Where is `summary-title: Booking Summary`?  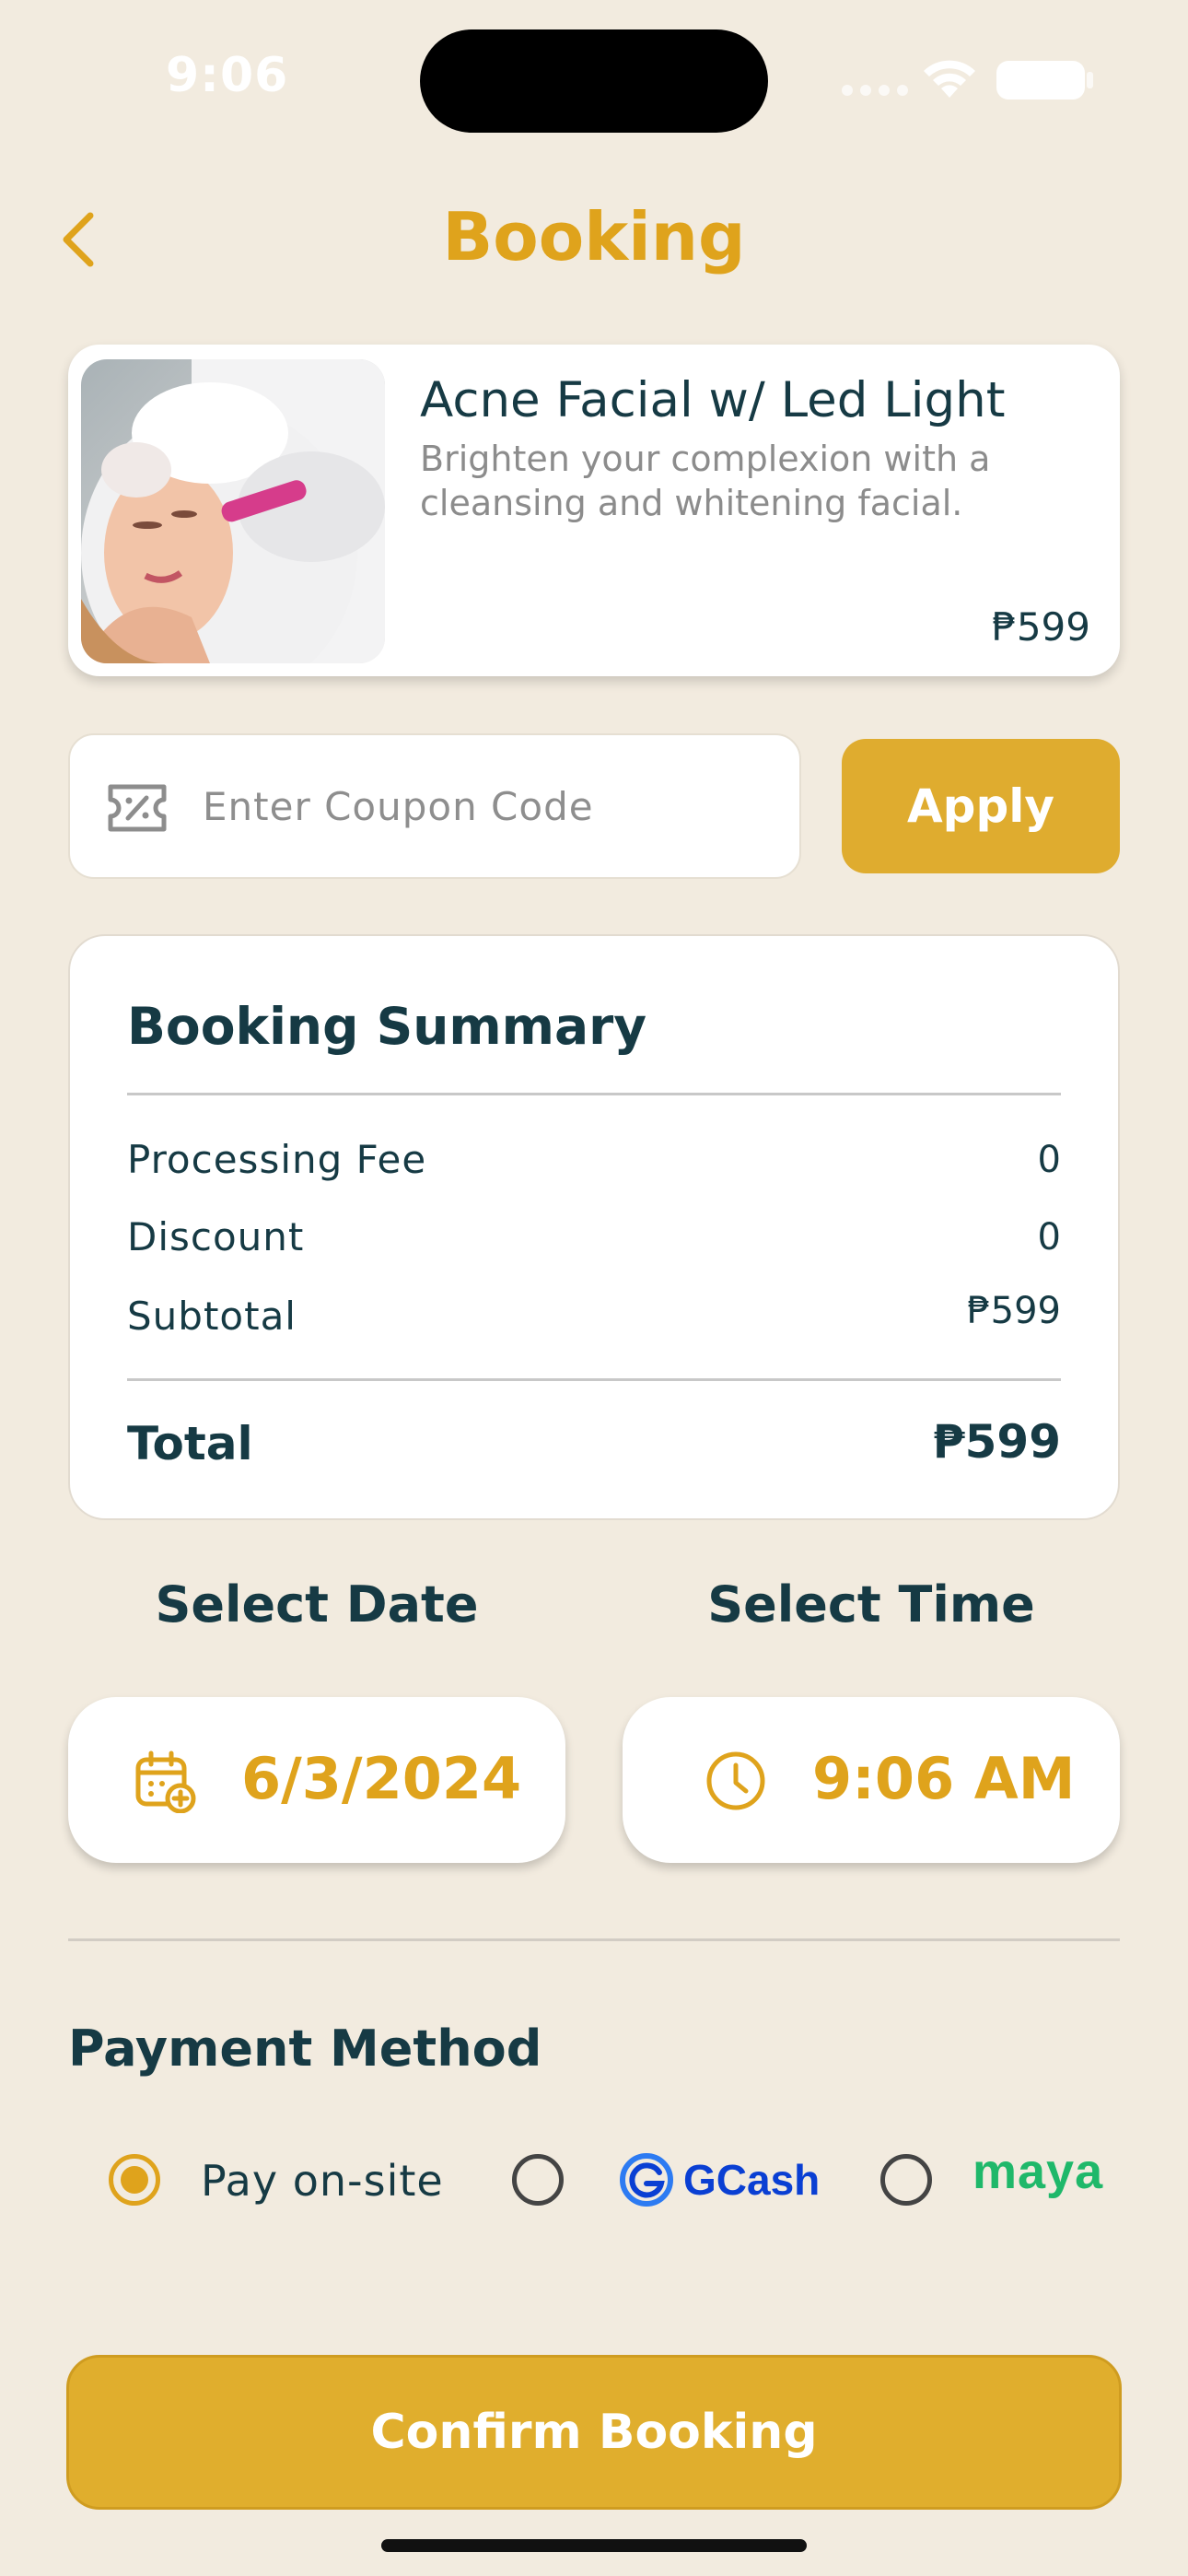 summary-title: Booking Summary is located at coordinates (387, 1026).